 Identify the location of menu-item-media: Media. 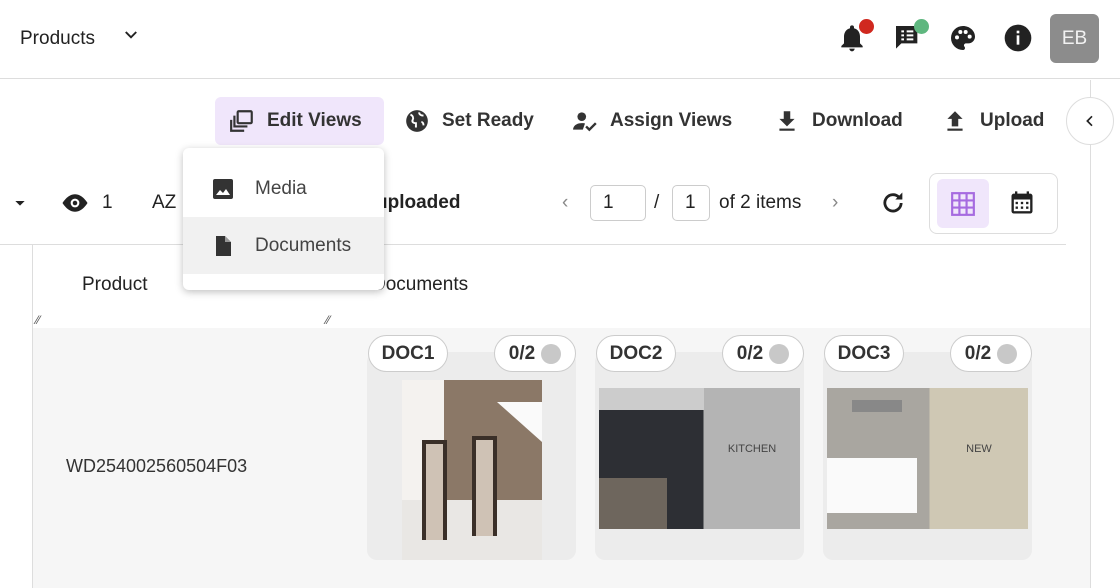
(283, 188).